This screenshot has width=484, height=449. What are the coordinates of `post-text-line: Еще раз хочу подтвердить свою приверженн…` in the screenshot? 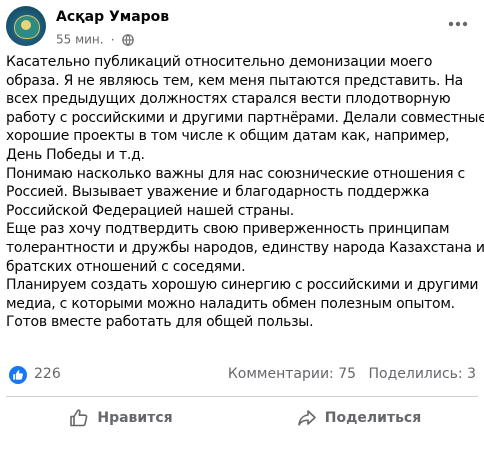 It's located at (228, 229).